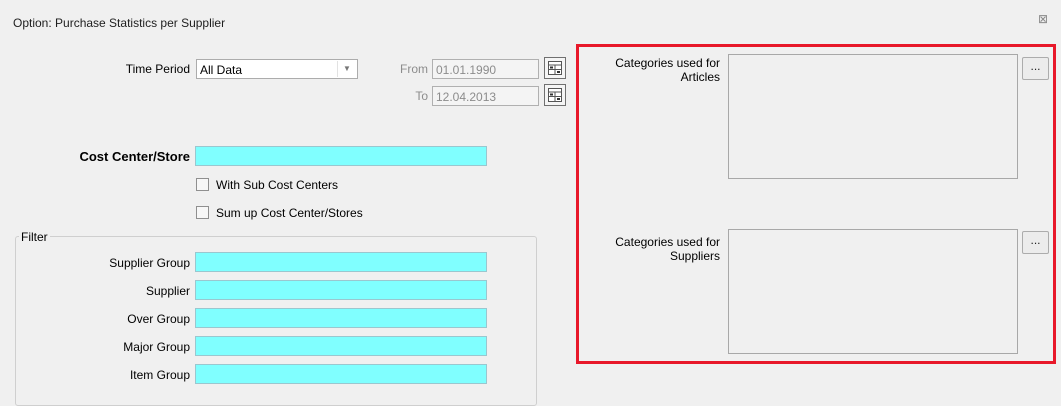 Image resolution: width=1061 pixels, height=406 pixels. What do you see at coordinates (202, 184) in the screenshot?
I see `with-sub-cost-centers-checkbox` at bounding box center [202, 184].